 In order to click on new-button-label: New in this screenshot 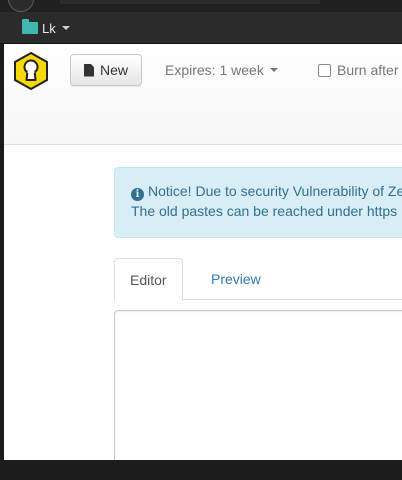, I will do `click(113, 70)`.